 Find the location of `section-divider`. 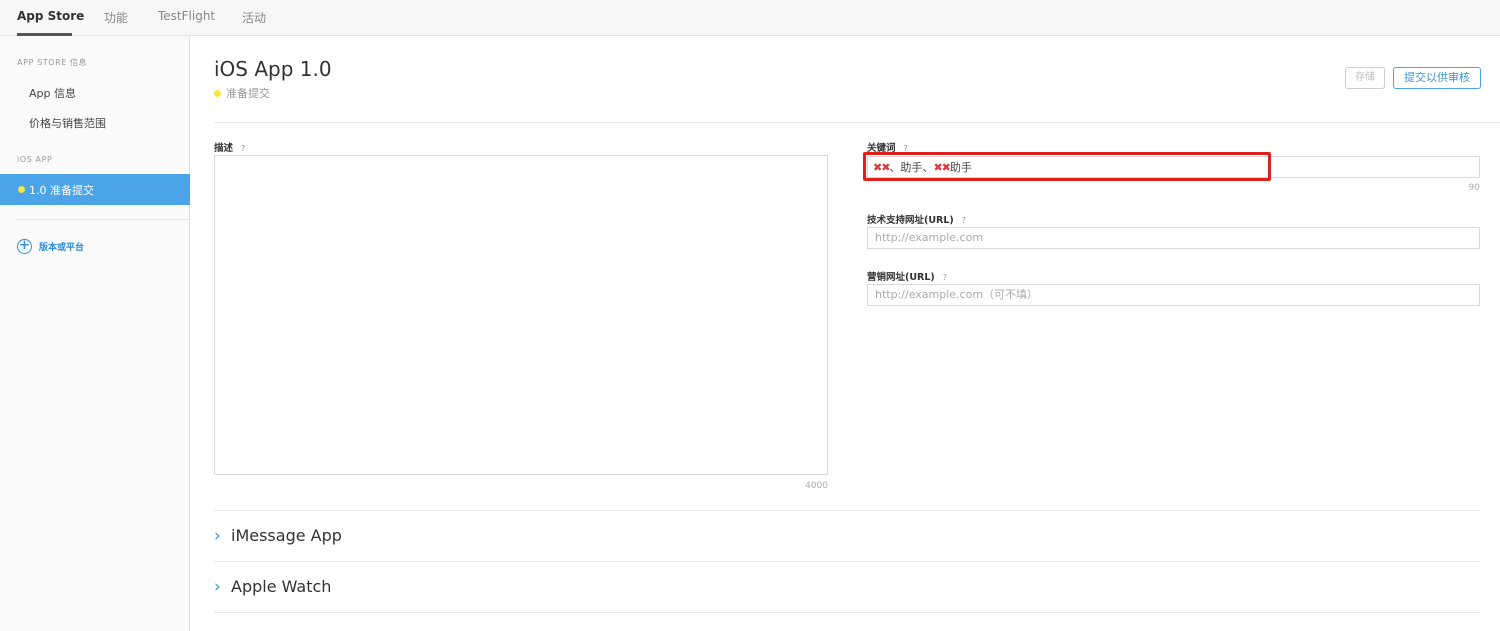

section-divider is located at coordinates (847, 612).